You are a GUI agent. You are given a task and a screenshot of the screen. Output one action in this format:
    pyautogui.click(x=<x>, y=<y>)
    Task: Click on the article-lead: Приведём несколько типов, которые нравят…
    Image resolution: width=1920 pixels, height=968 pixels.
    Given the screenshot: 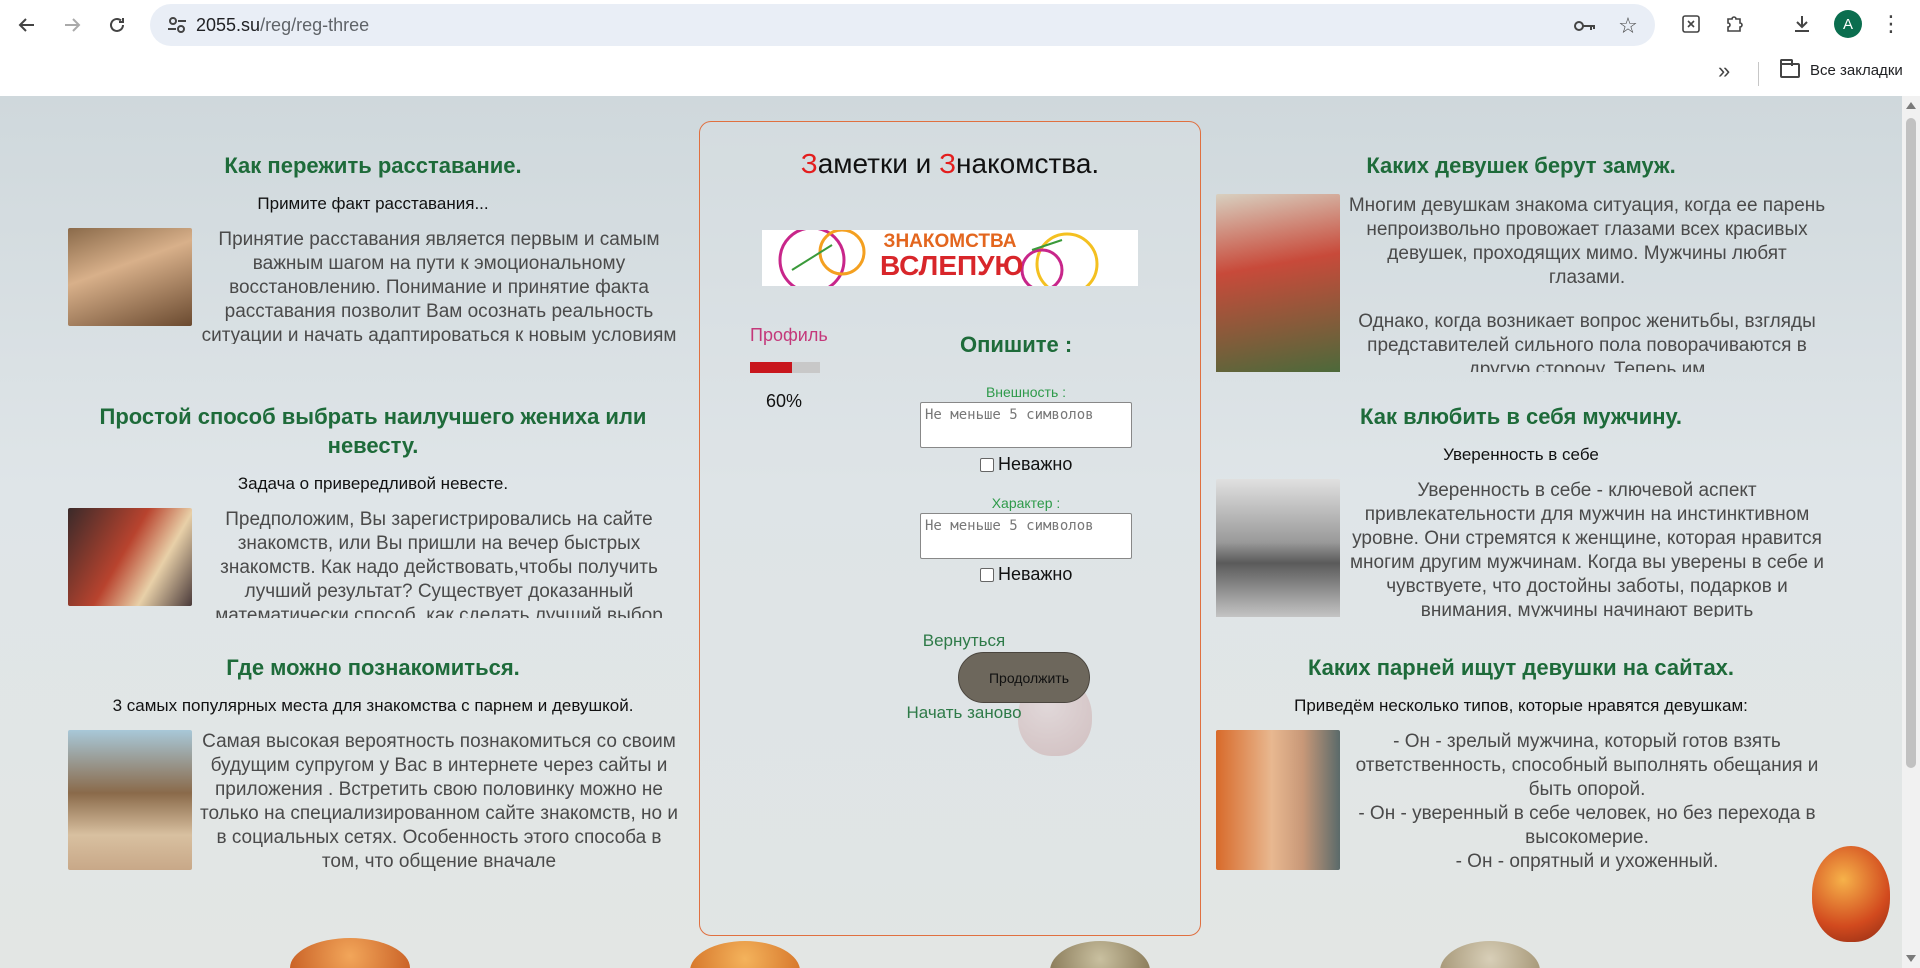 What is the action you would take?
    pyautogui.click(x=1521, y=705)
    